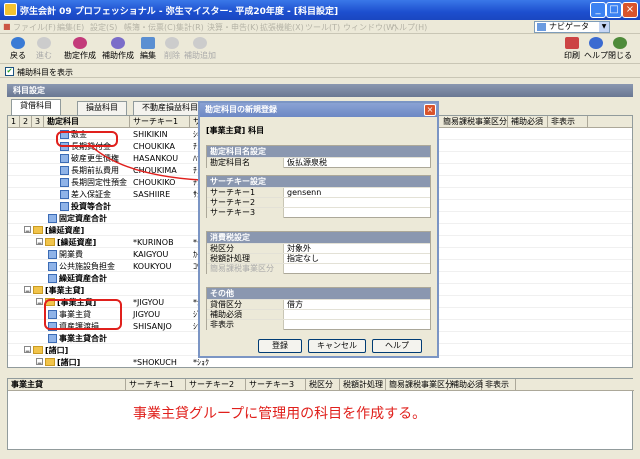 Image resolution: width=640 pixels, height=459 pixels. I want to click on group-other: その他 貸借区分 借方 補助必須 非表示, so click(318, 308).